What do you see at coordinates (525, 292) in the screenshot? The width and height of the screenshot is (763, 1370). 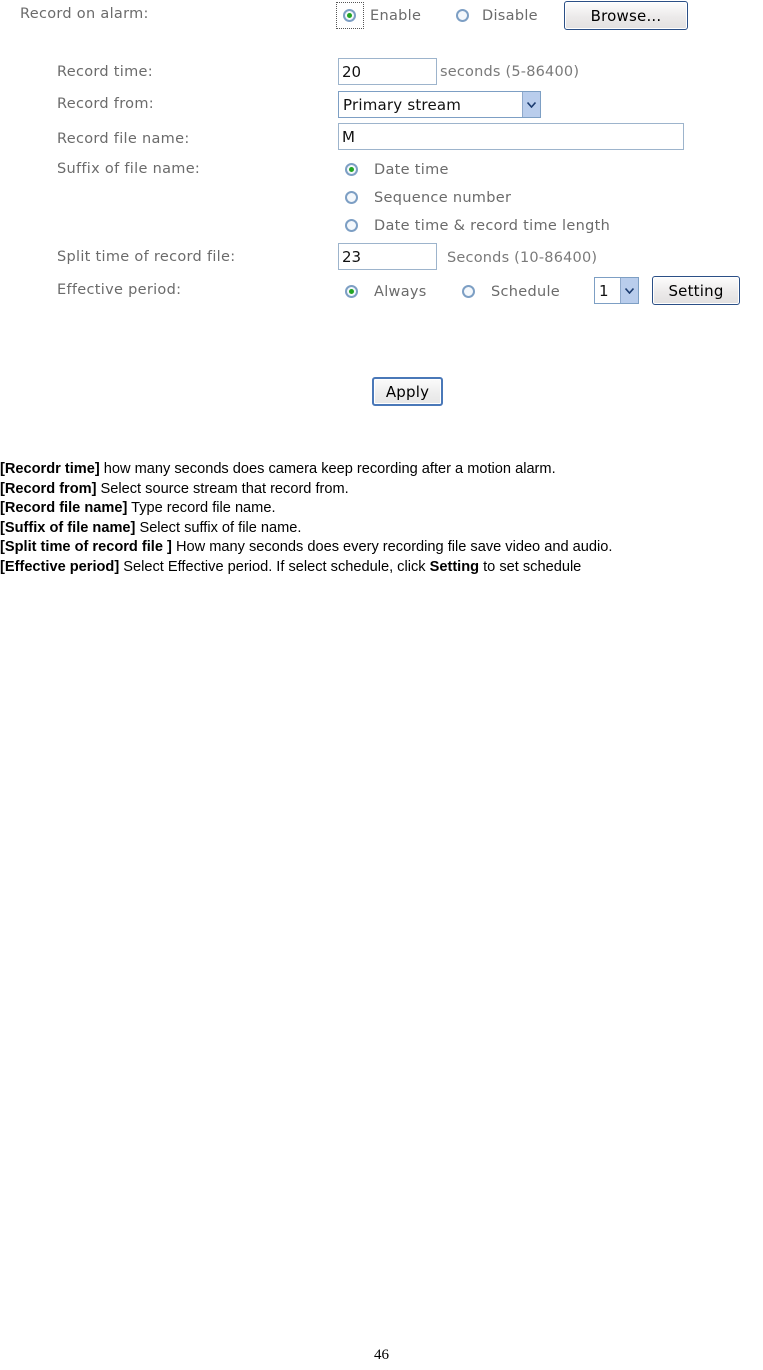 I see `label-effective-period-schedule: Schedule` at bounding box center [525, 292].